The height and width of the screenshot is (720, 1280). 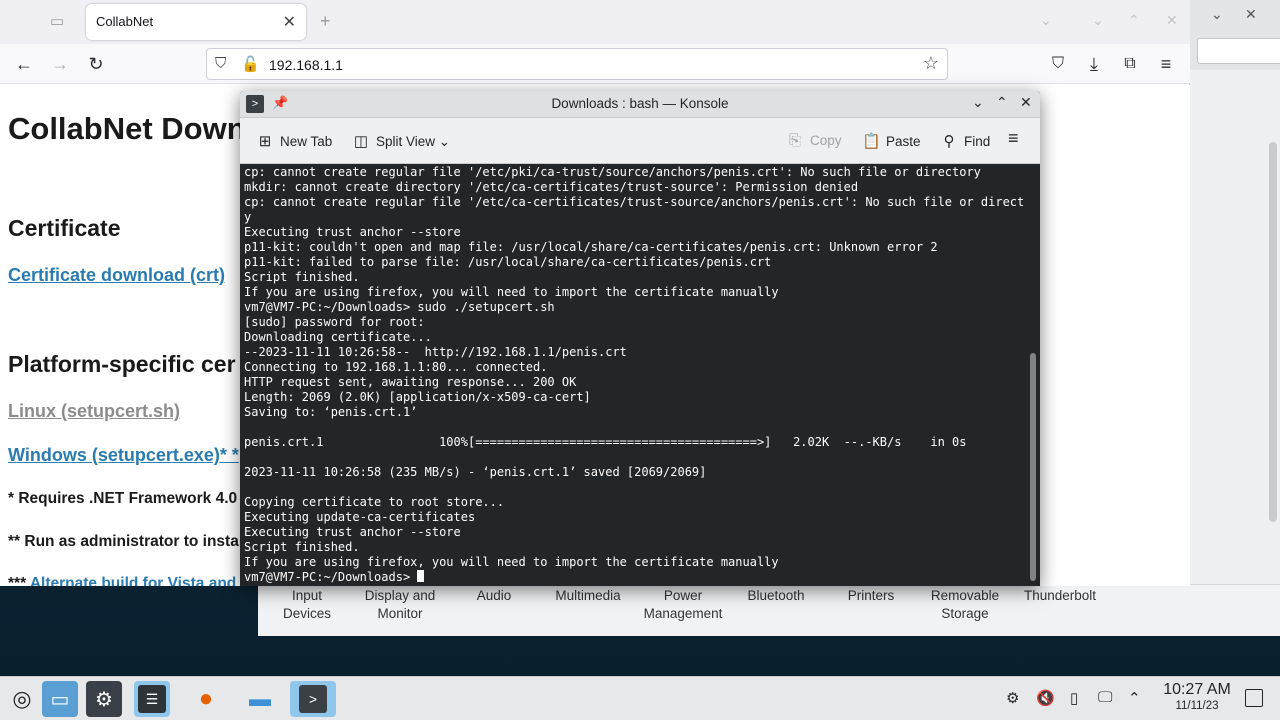 I want to click on terminal-line: Saving to: ‘penis.crt.1’, so click(x=331, y=412).